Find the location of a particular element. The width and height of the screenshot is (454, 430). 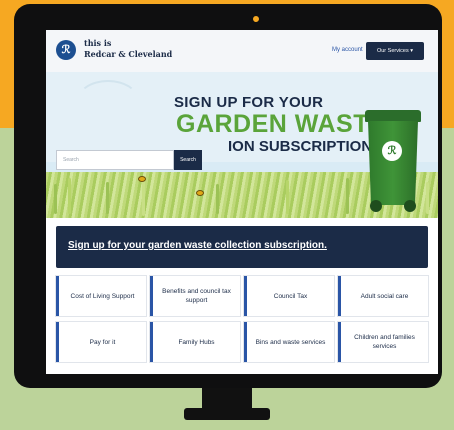

tile-cost-of-living: Cost of Living Support is located at coordinates (101, 296).